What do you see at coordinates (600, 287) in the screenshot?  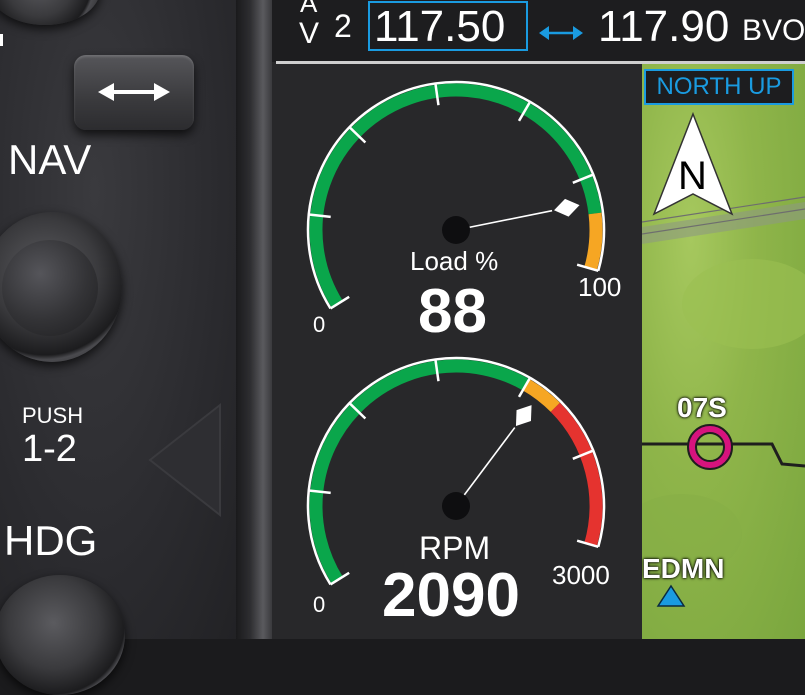 I see `load-max-label: 100` at bounding box center [600, 287].